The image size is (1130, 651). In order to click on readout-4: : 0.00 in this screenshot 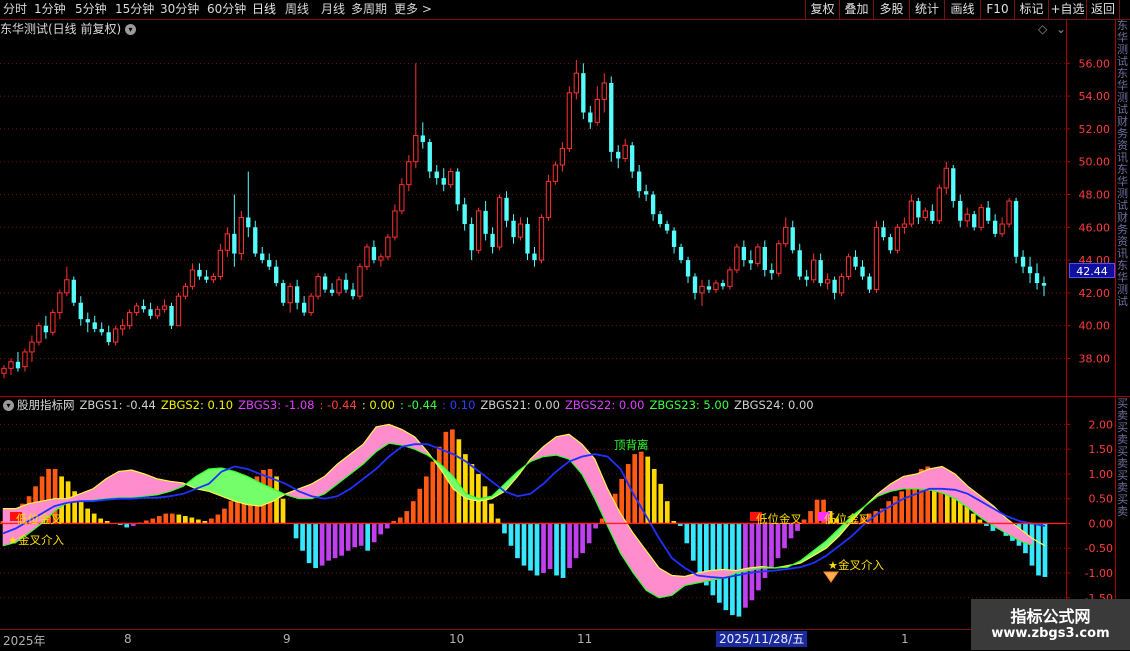, I will do `click(378, 405)`.